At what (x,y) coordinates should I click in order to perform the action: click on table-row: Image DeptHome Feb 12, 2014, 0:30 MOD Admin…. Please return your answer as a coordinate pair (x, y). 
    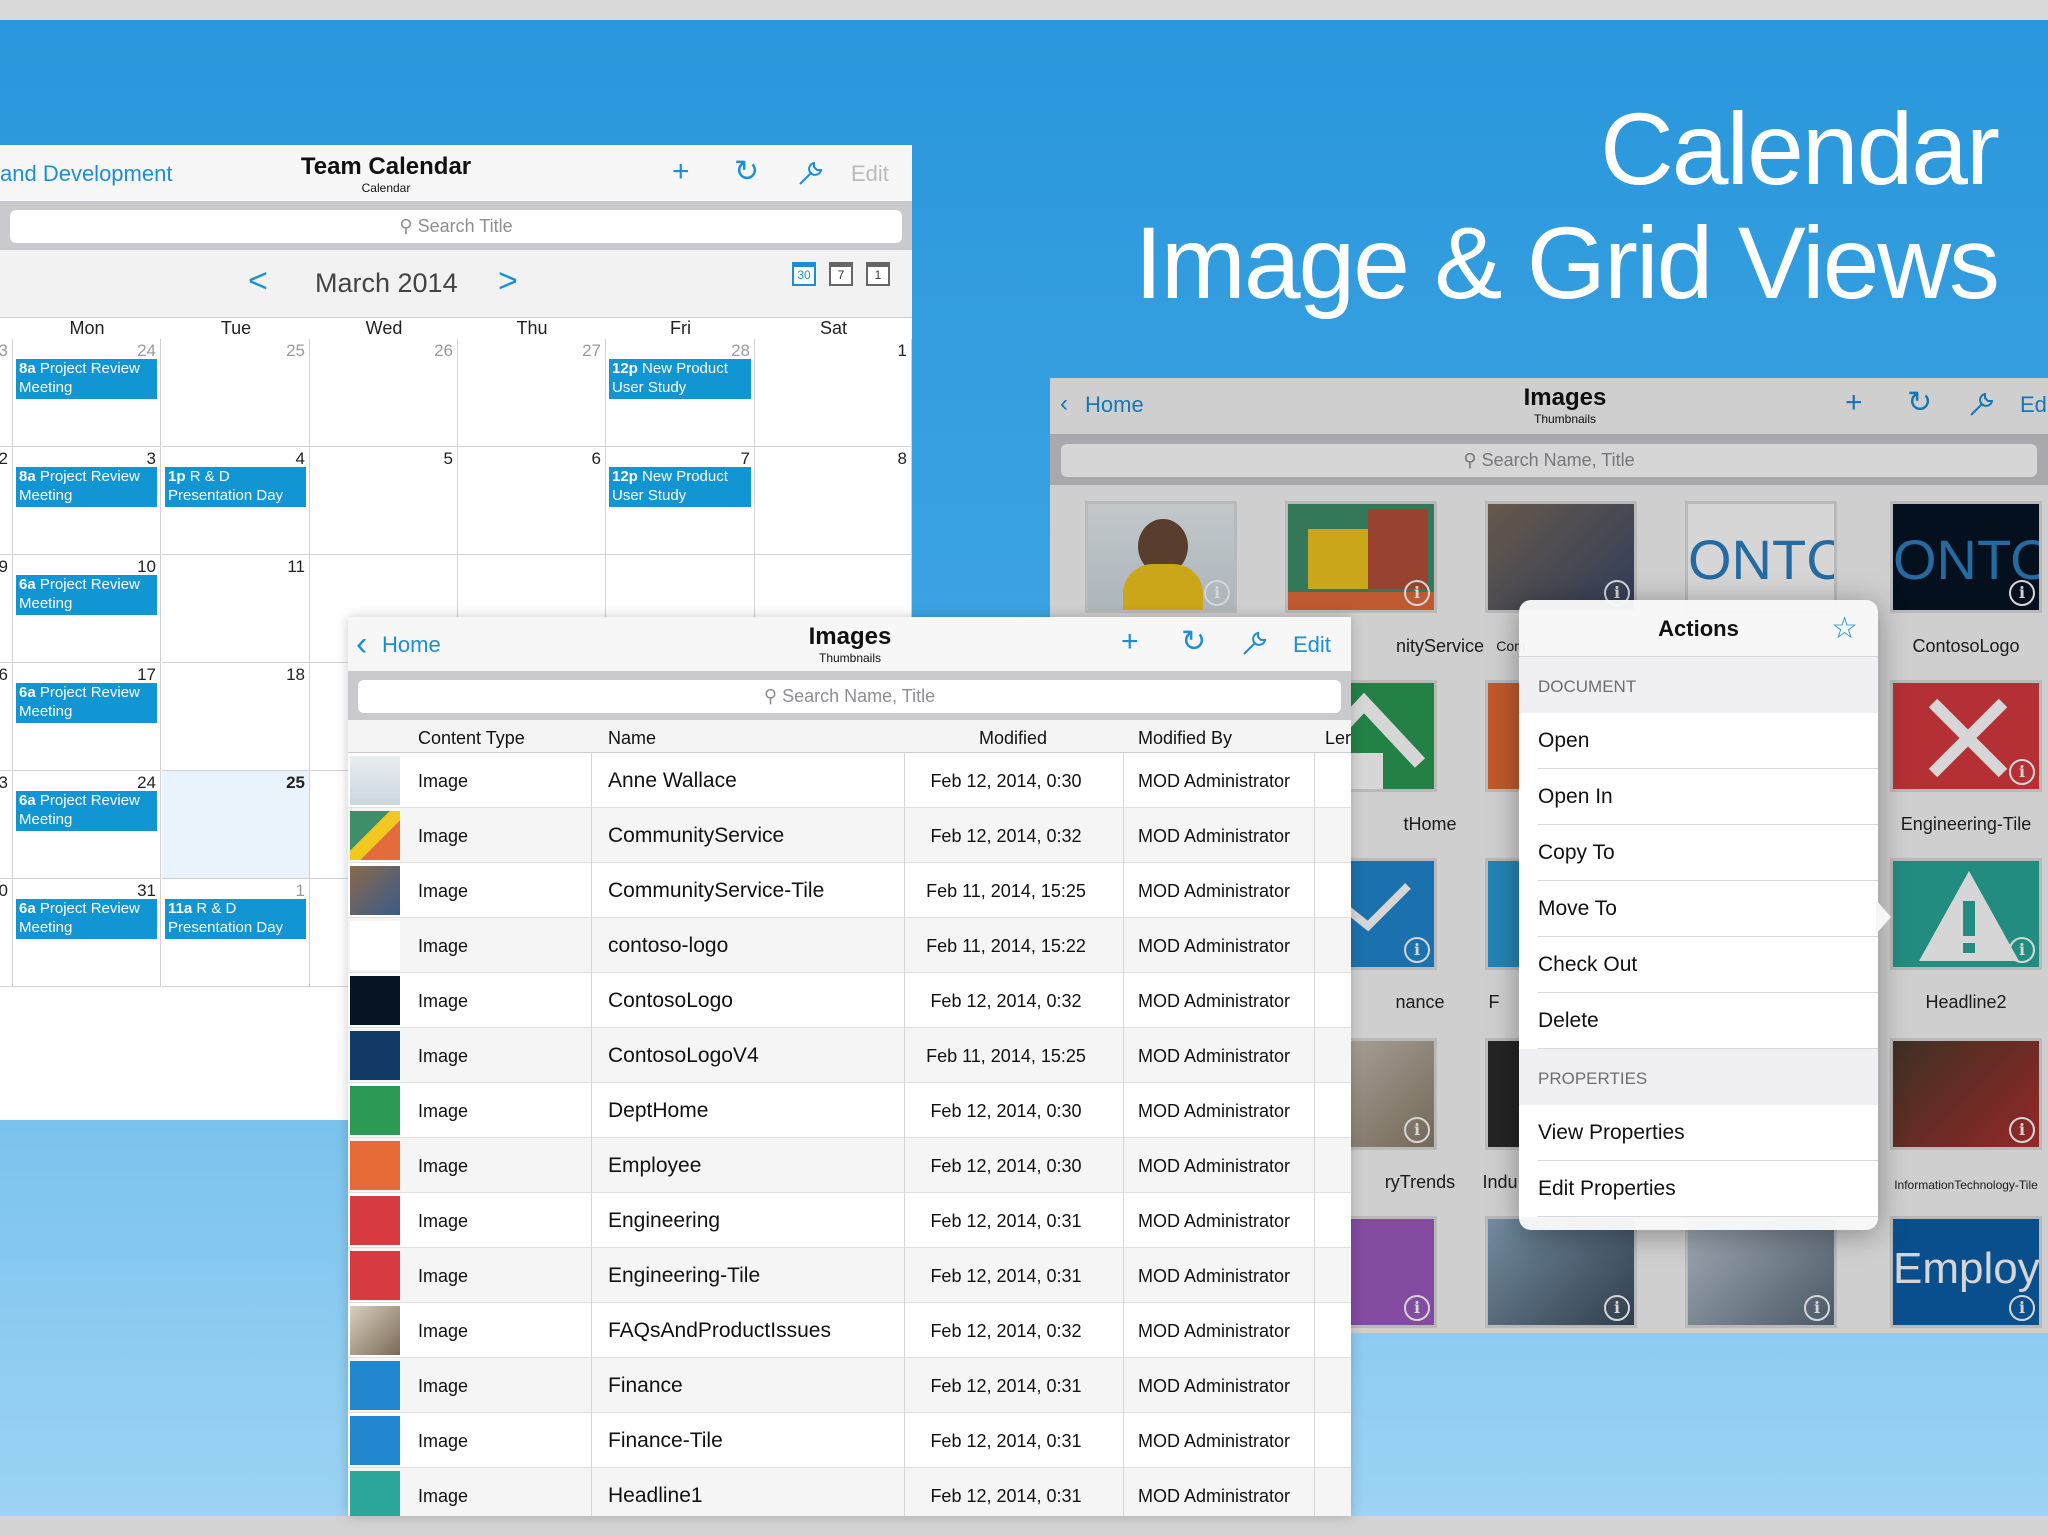
    Looking at the image, I should click on (849, 1110).